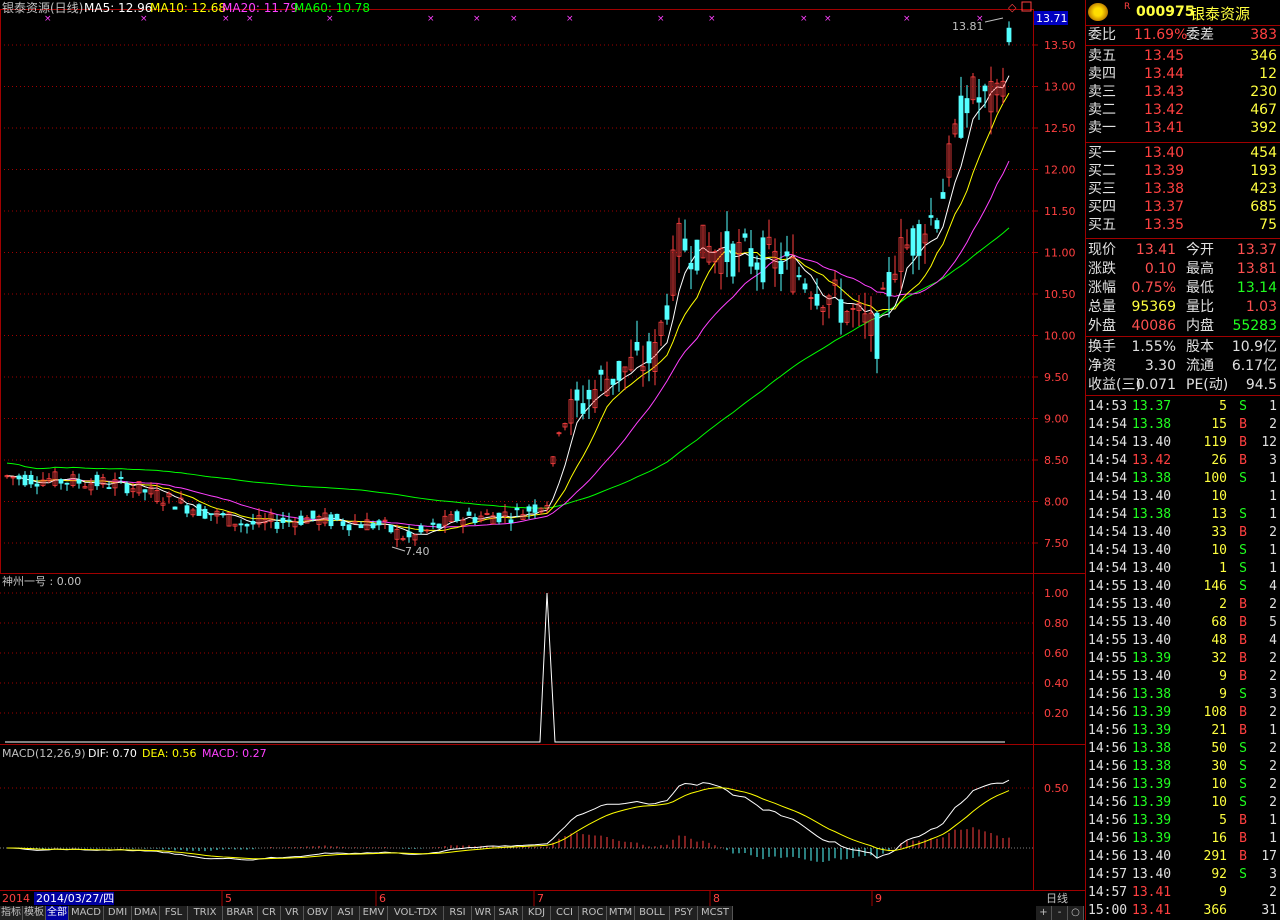  I want to click on zoom-out-button: -, so click(1060, 913).